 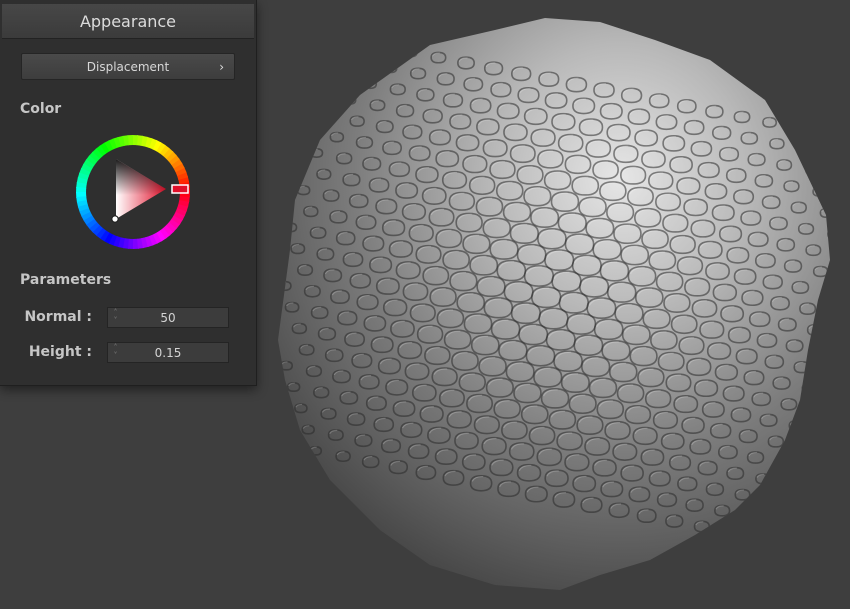 What do you see at coordinates (60, 352) in the screenshot?
I see `height-label: Height :` at bounding box center [60, 352].